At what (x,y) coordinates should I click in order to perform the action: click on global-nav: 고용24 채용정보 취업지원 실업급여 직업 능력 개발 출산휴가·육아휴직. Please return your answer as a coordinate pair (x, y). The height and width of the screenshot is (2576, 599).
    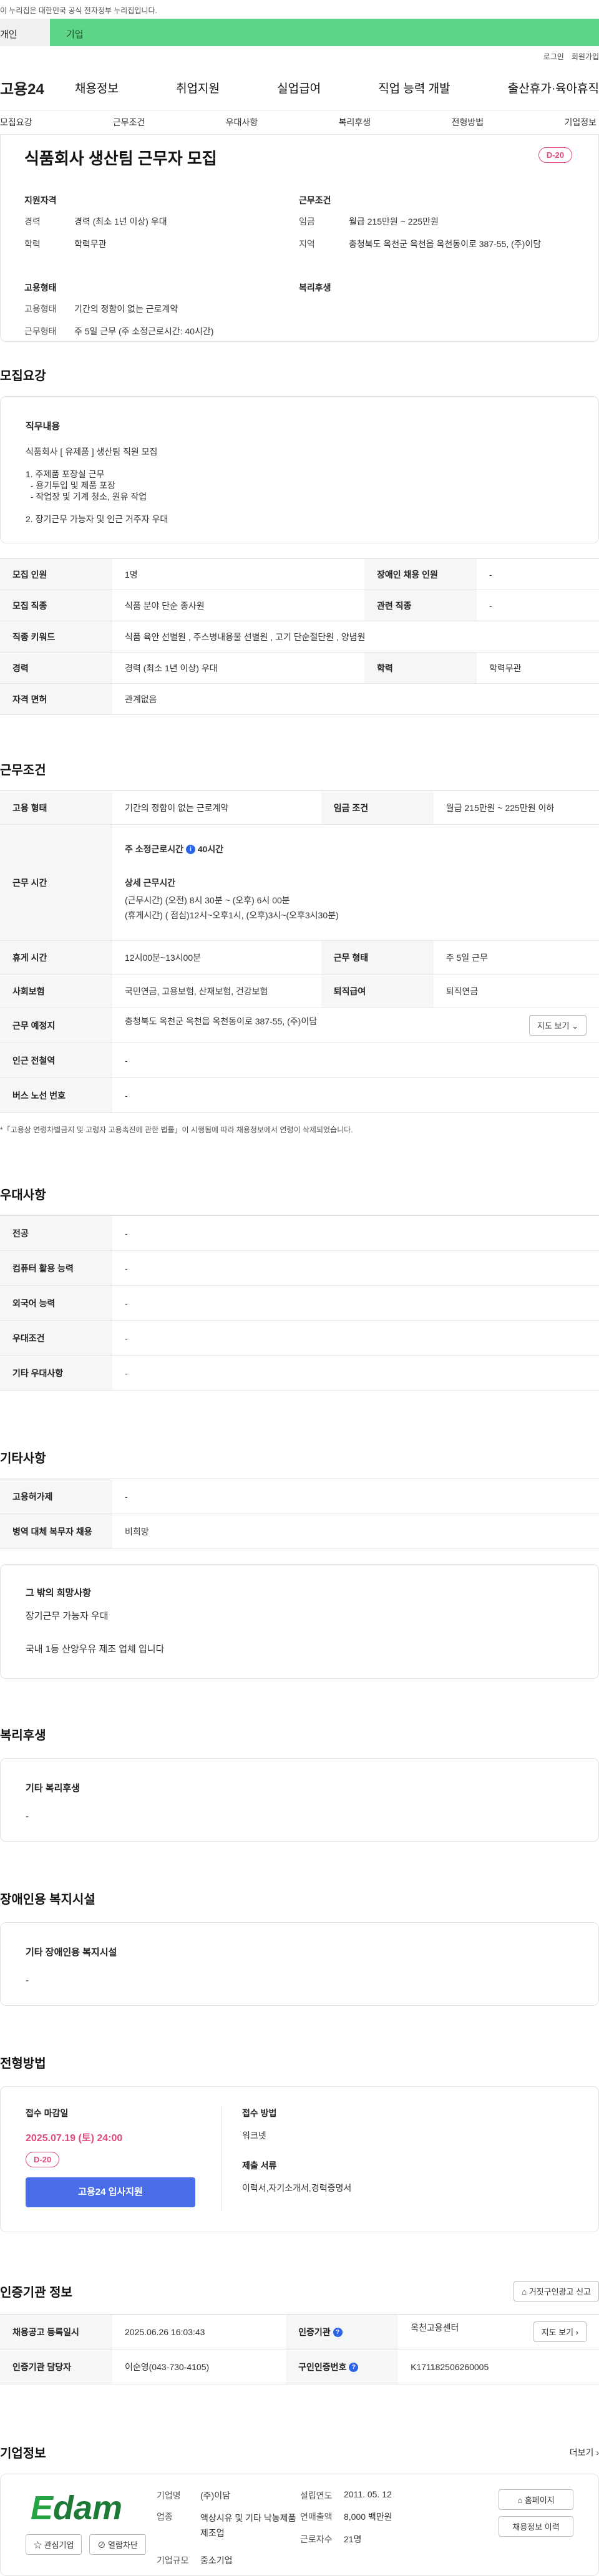
    Looking at the image, I should click on (299, 88).